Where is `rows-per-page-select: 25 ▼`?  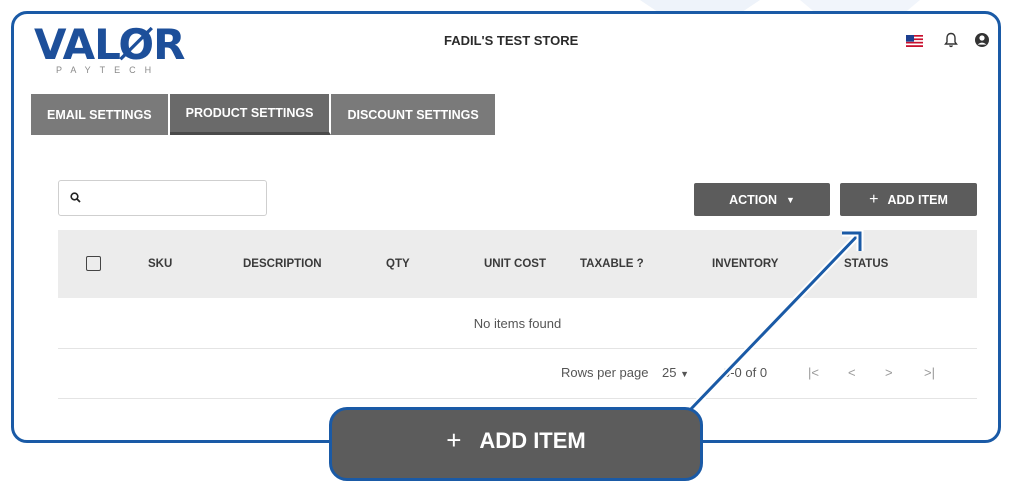
rows-per-page-select: 25 ▼ is located at coordinates (675, 372).